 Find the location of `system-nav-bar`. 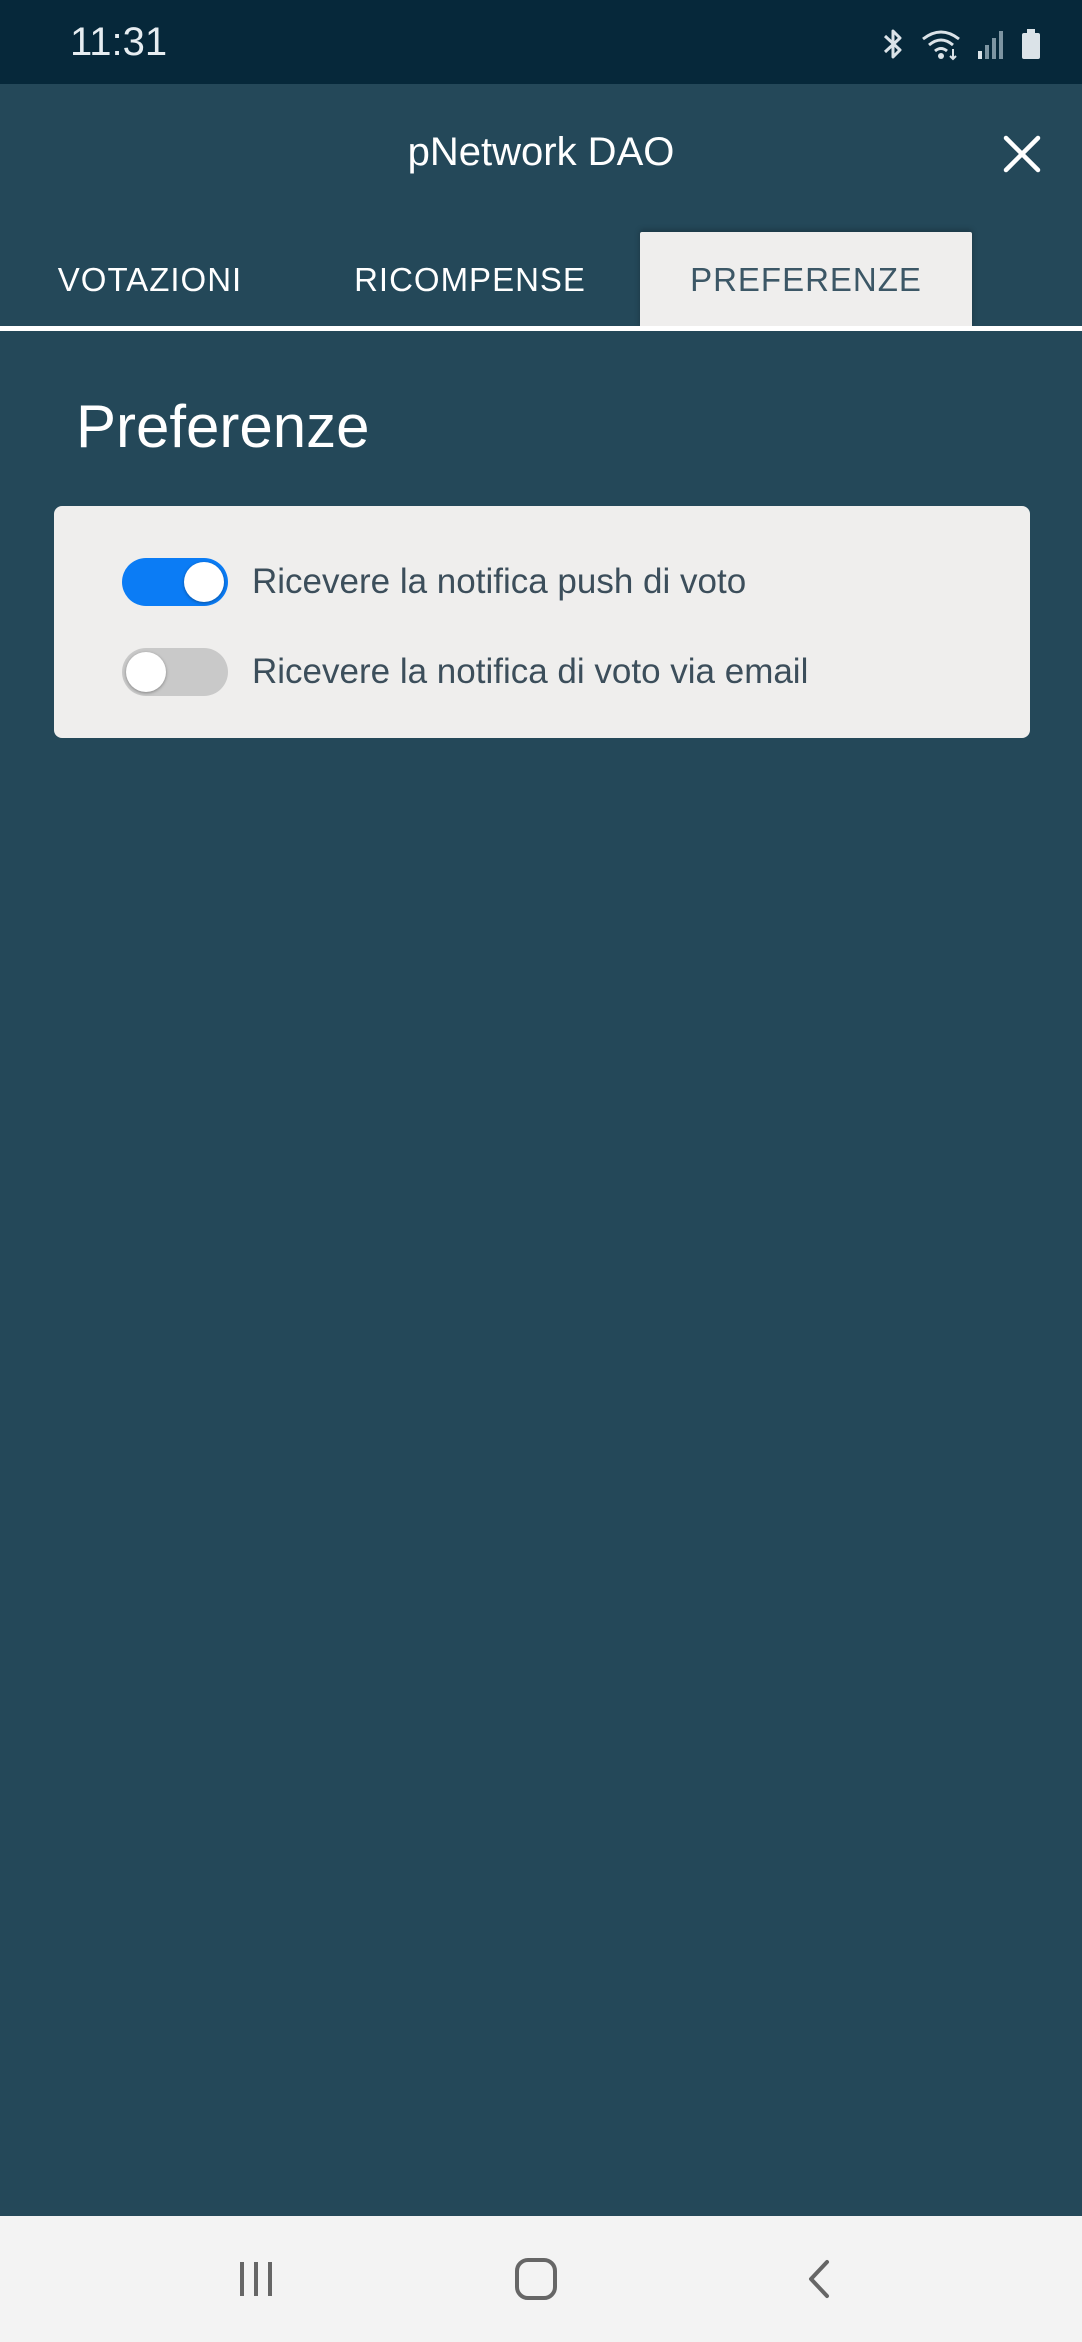

system-nav-bar is located at coordinates (541, 2279).